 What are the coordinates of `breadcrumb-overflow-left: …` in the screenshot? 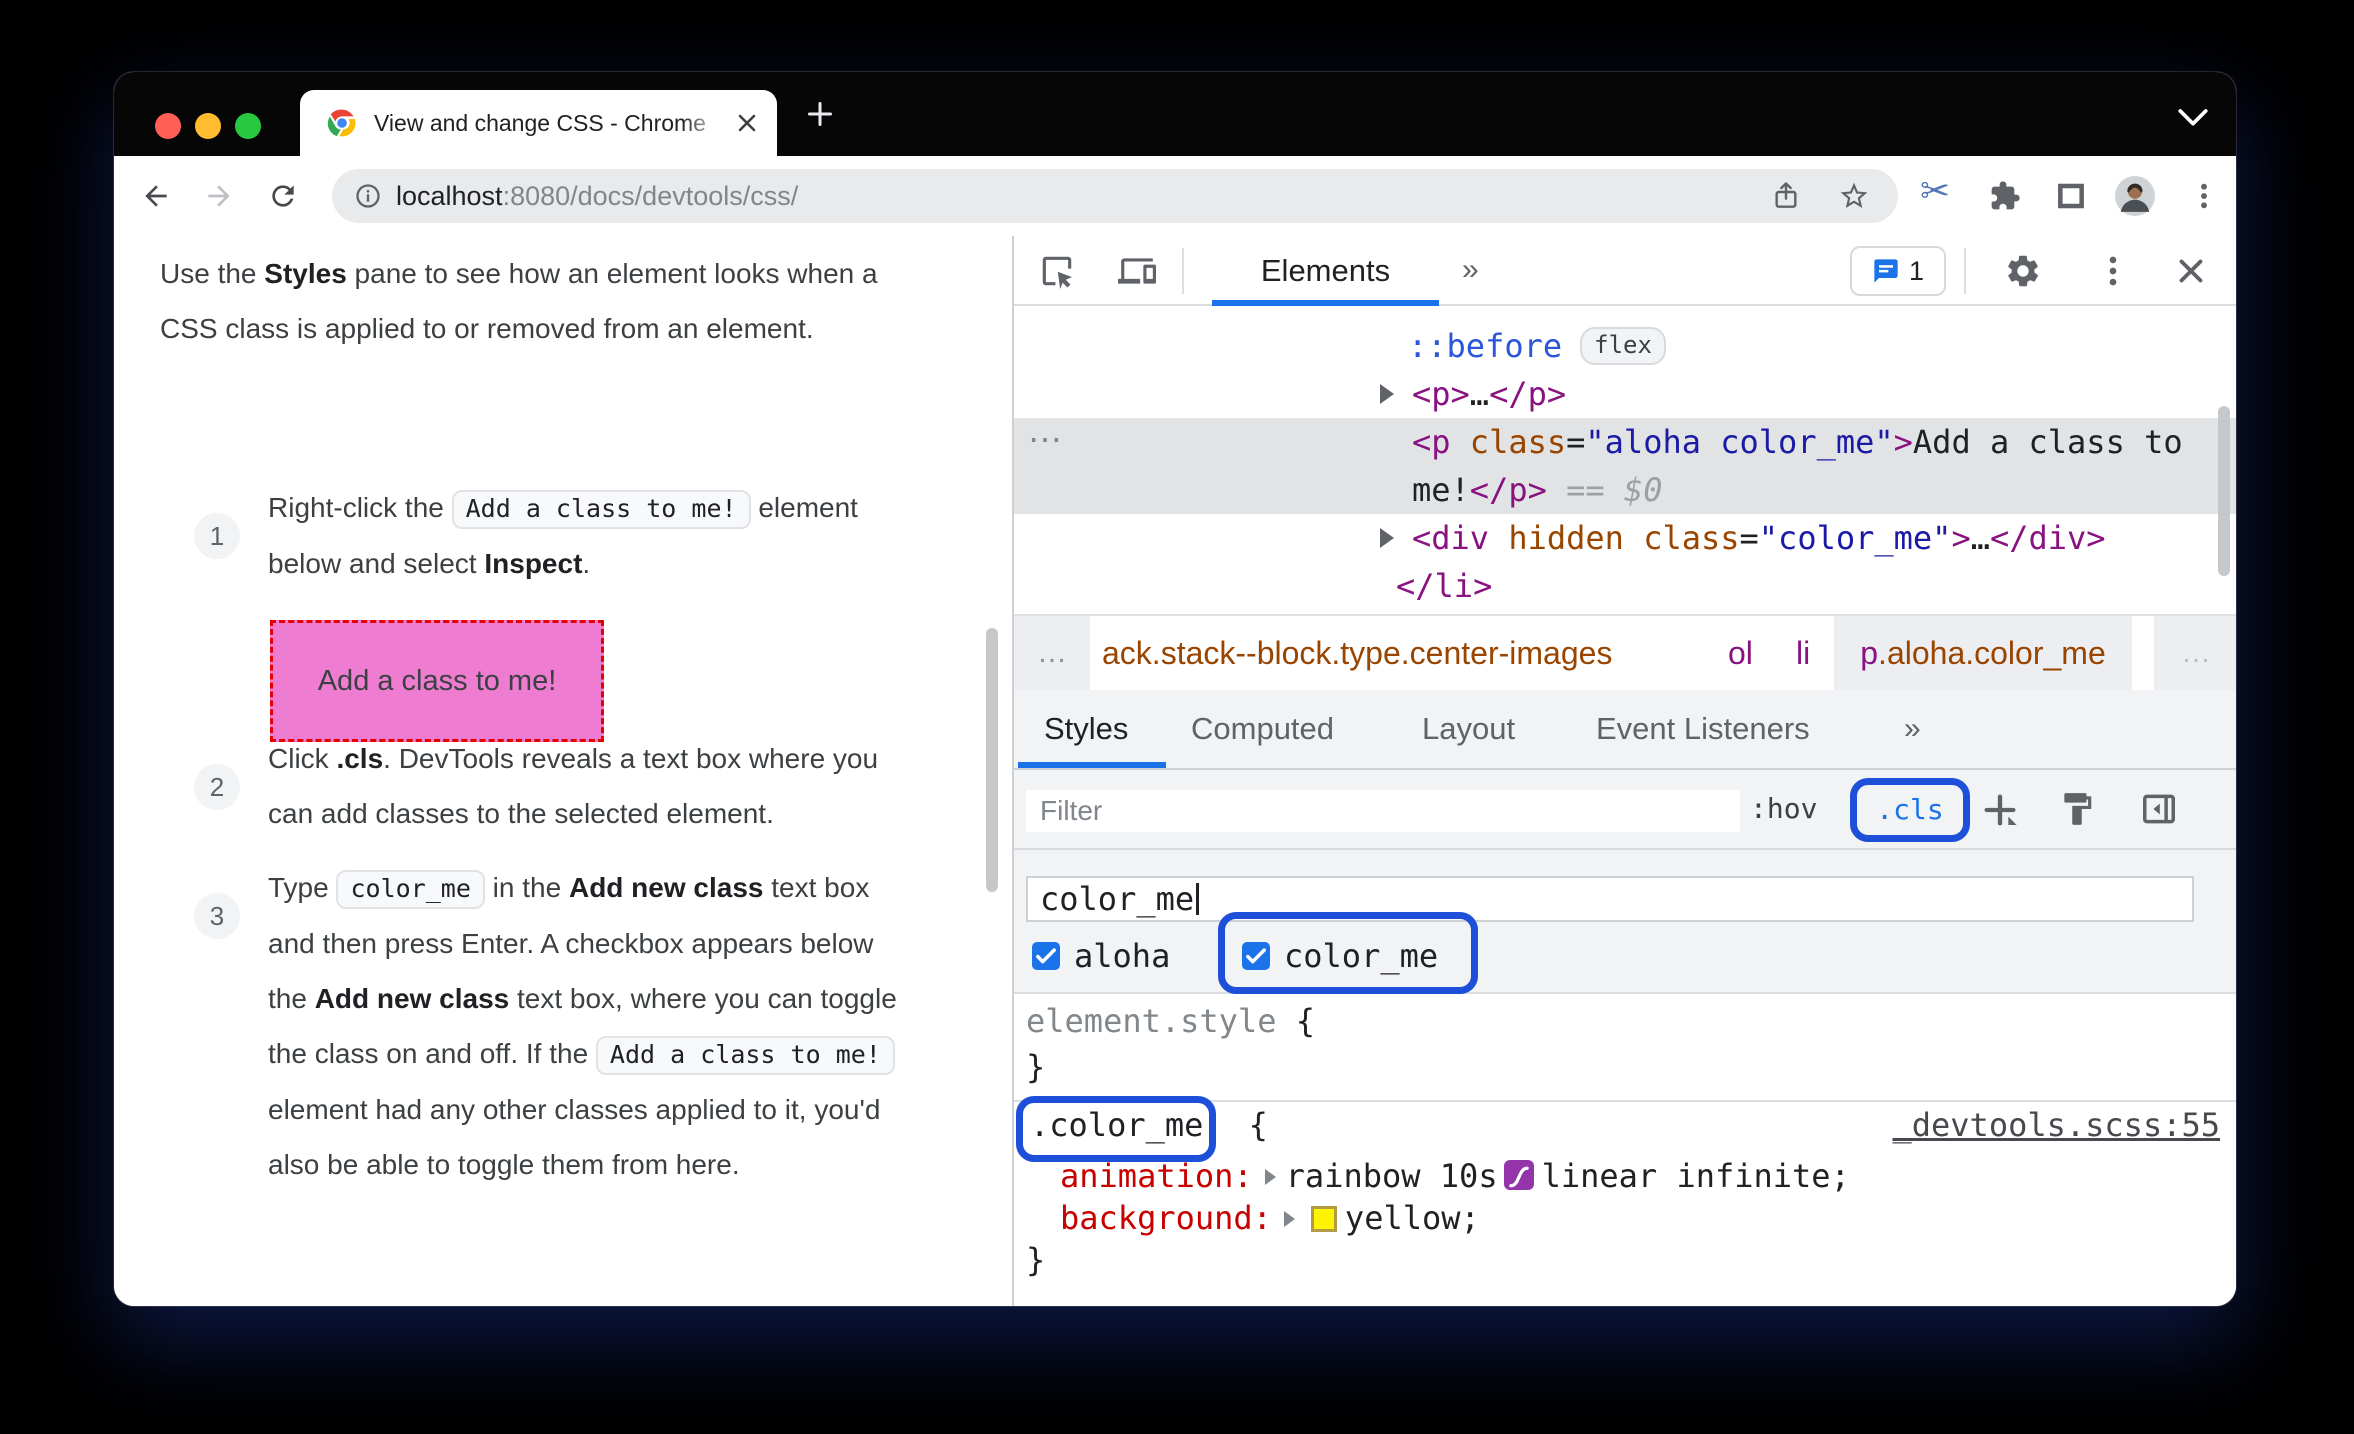 It's located at (1052, 654).